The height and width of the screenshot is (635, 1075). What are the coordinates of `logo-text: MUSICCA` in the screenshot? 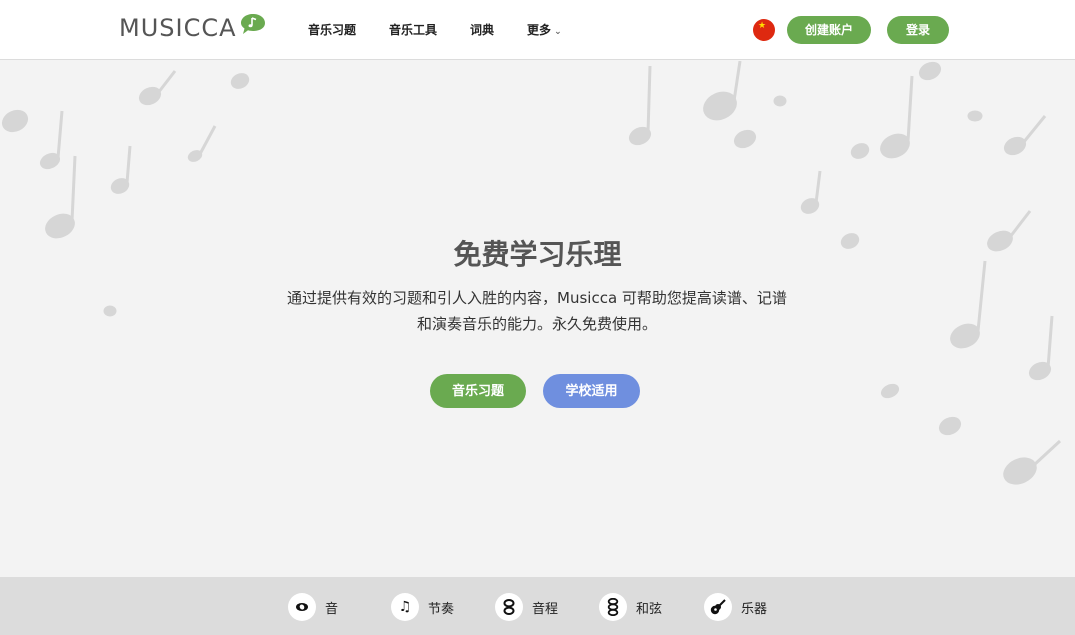 It's located at (178, 28).